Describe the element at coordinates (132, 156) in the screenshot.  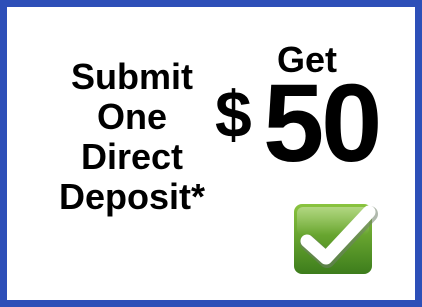
I see `promo-line-direct: Direct` at that location.